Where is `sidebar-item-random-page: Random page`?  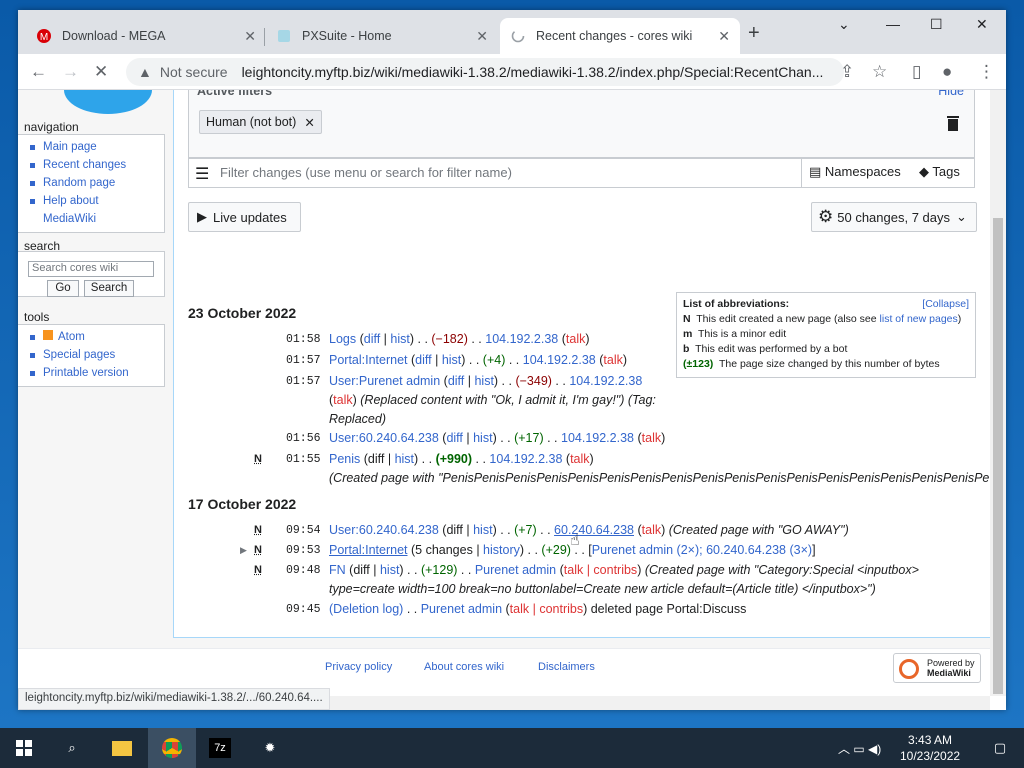
sidebar-item-random-page: Random page is located at coordinates (91, 183).